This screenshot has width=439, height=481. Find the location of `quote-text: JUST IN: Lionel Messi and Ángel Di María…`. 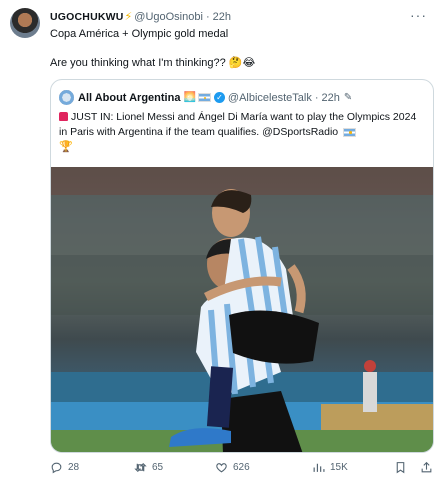

quote-text: JUST IN: Lionel Messi and Ángel Di María… is located at coordinates (238, 124).